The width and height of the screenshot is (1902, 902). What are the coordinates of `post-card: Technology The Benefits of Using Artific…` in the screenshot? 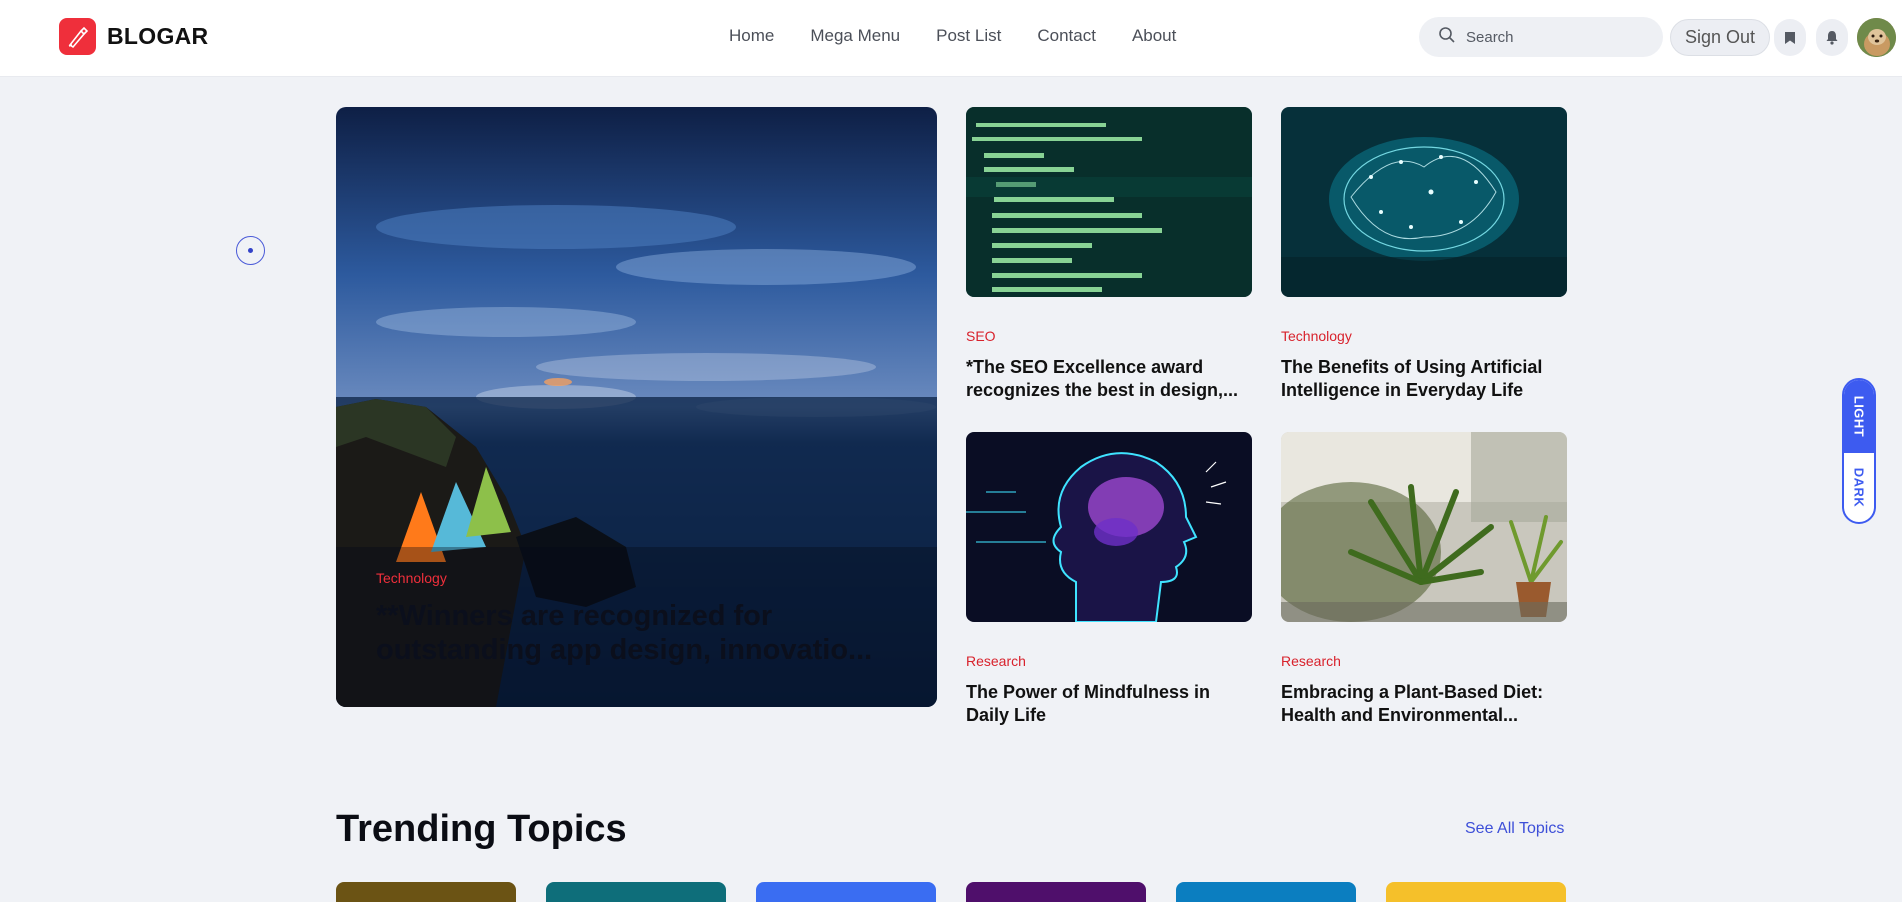 It's located at (1424, 254).